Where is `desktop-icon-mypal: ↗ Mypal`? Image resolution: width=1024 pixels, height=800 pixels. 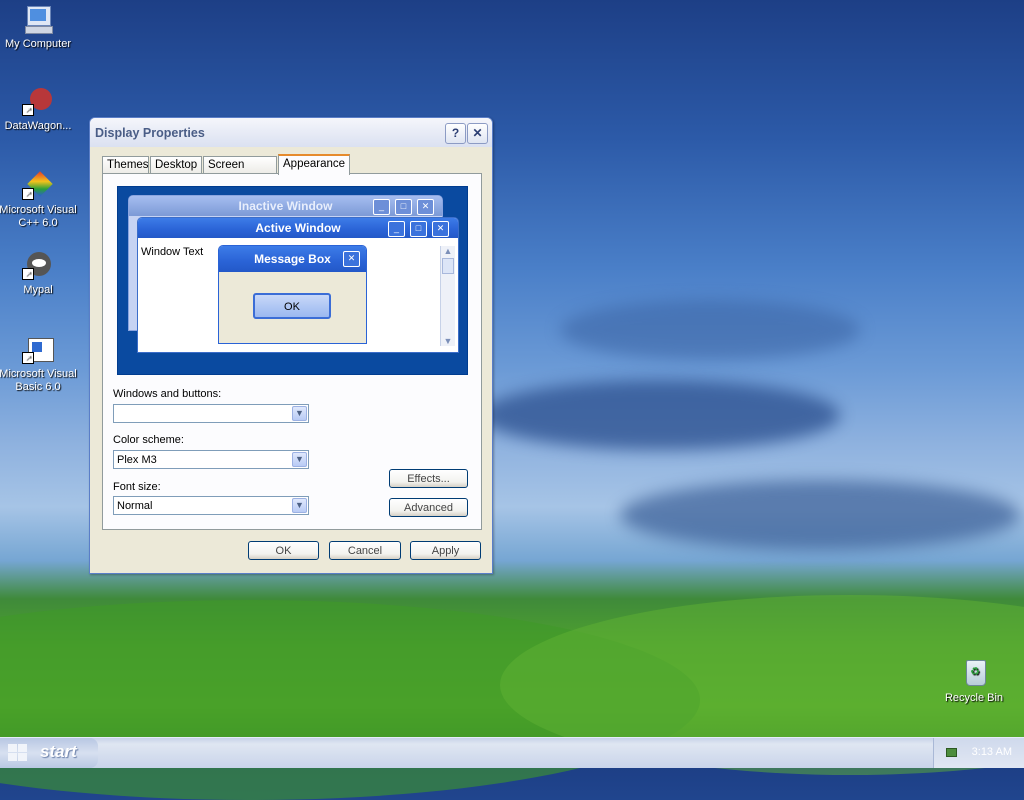 desktop-icon-mypal: ↗ Mypal is located at coordinates (39, 273).